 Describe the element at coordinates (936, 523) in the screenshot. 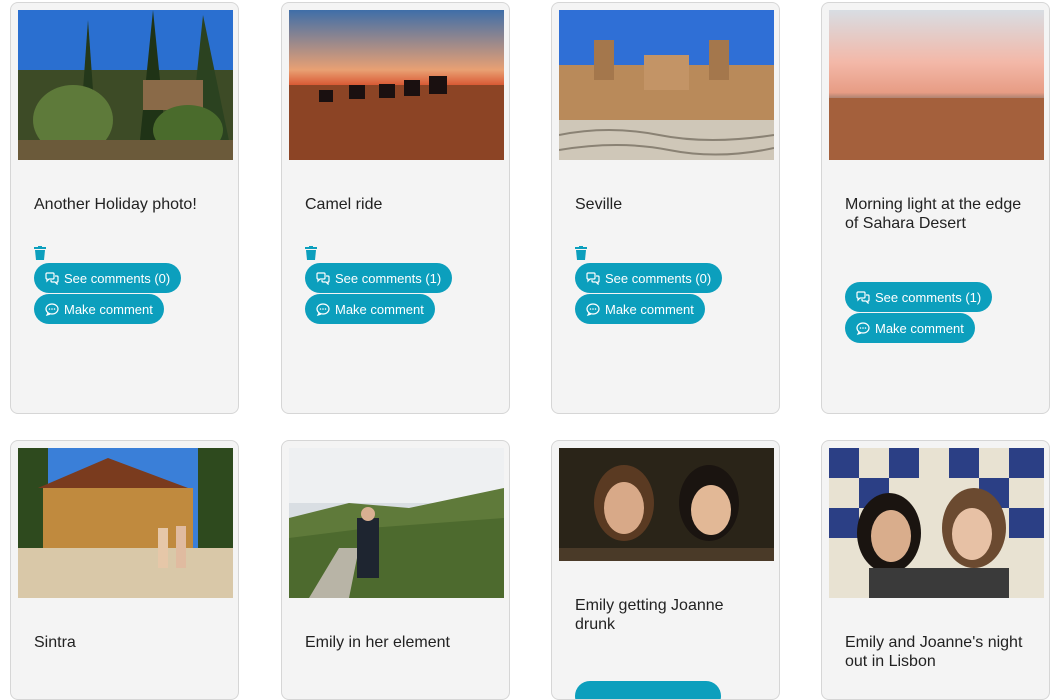

I see `tiles-selfie-photo` at that location.